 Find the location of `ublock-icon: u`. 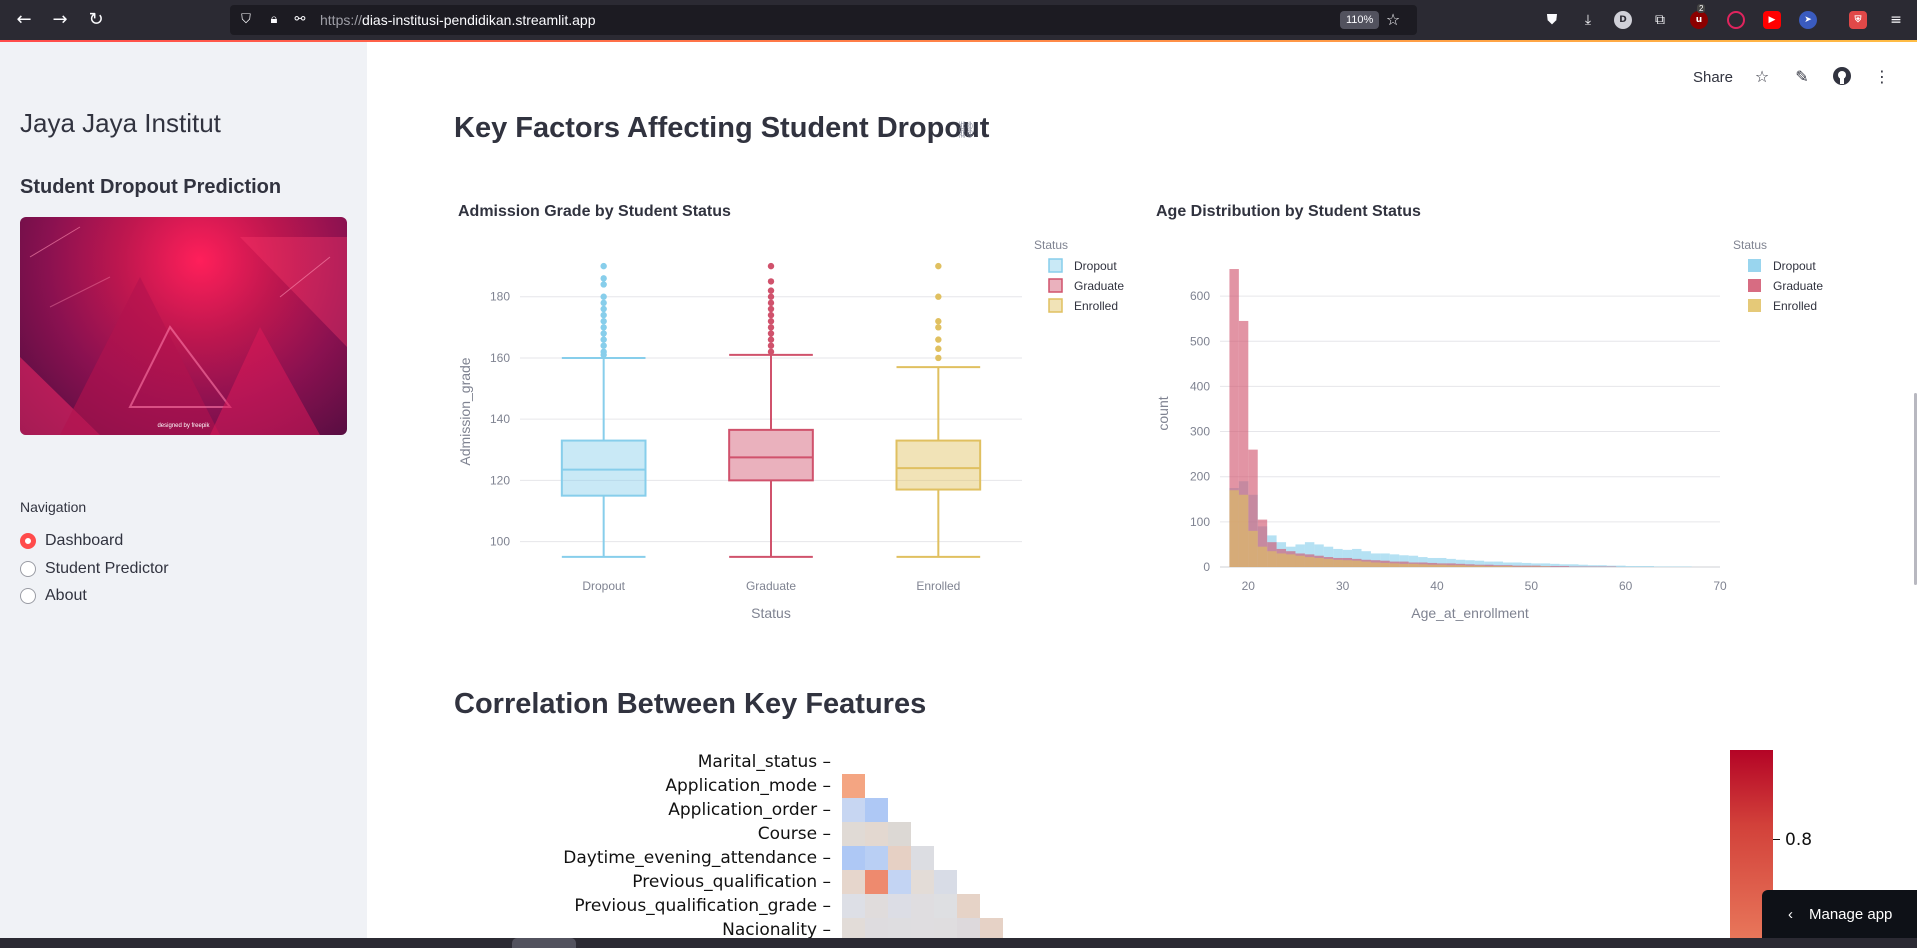

ublock-icon: u is located at coordinates (1699, 20).